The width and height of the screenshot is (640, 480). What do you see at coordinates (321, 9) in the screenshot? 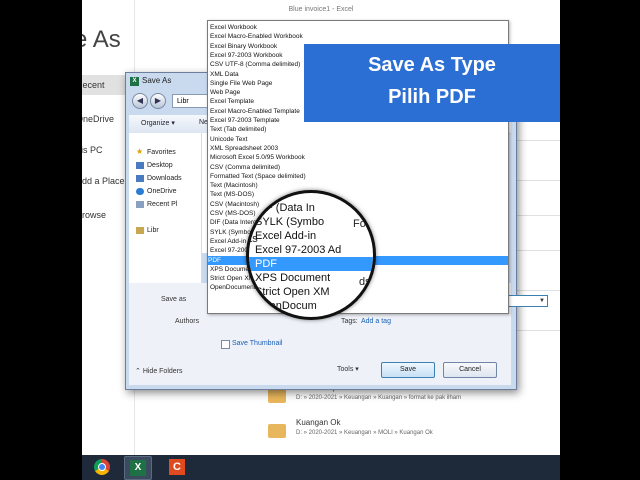
I see `window-title: Blue invoice1 - Excel` at bounding box center [321, 9].